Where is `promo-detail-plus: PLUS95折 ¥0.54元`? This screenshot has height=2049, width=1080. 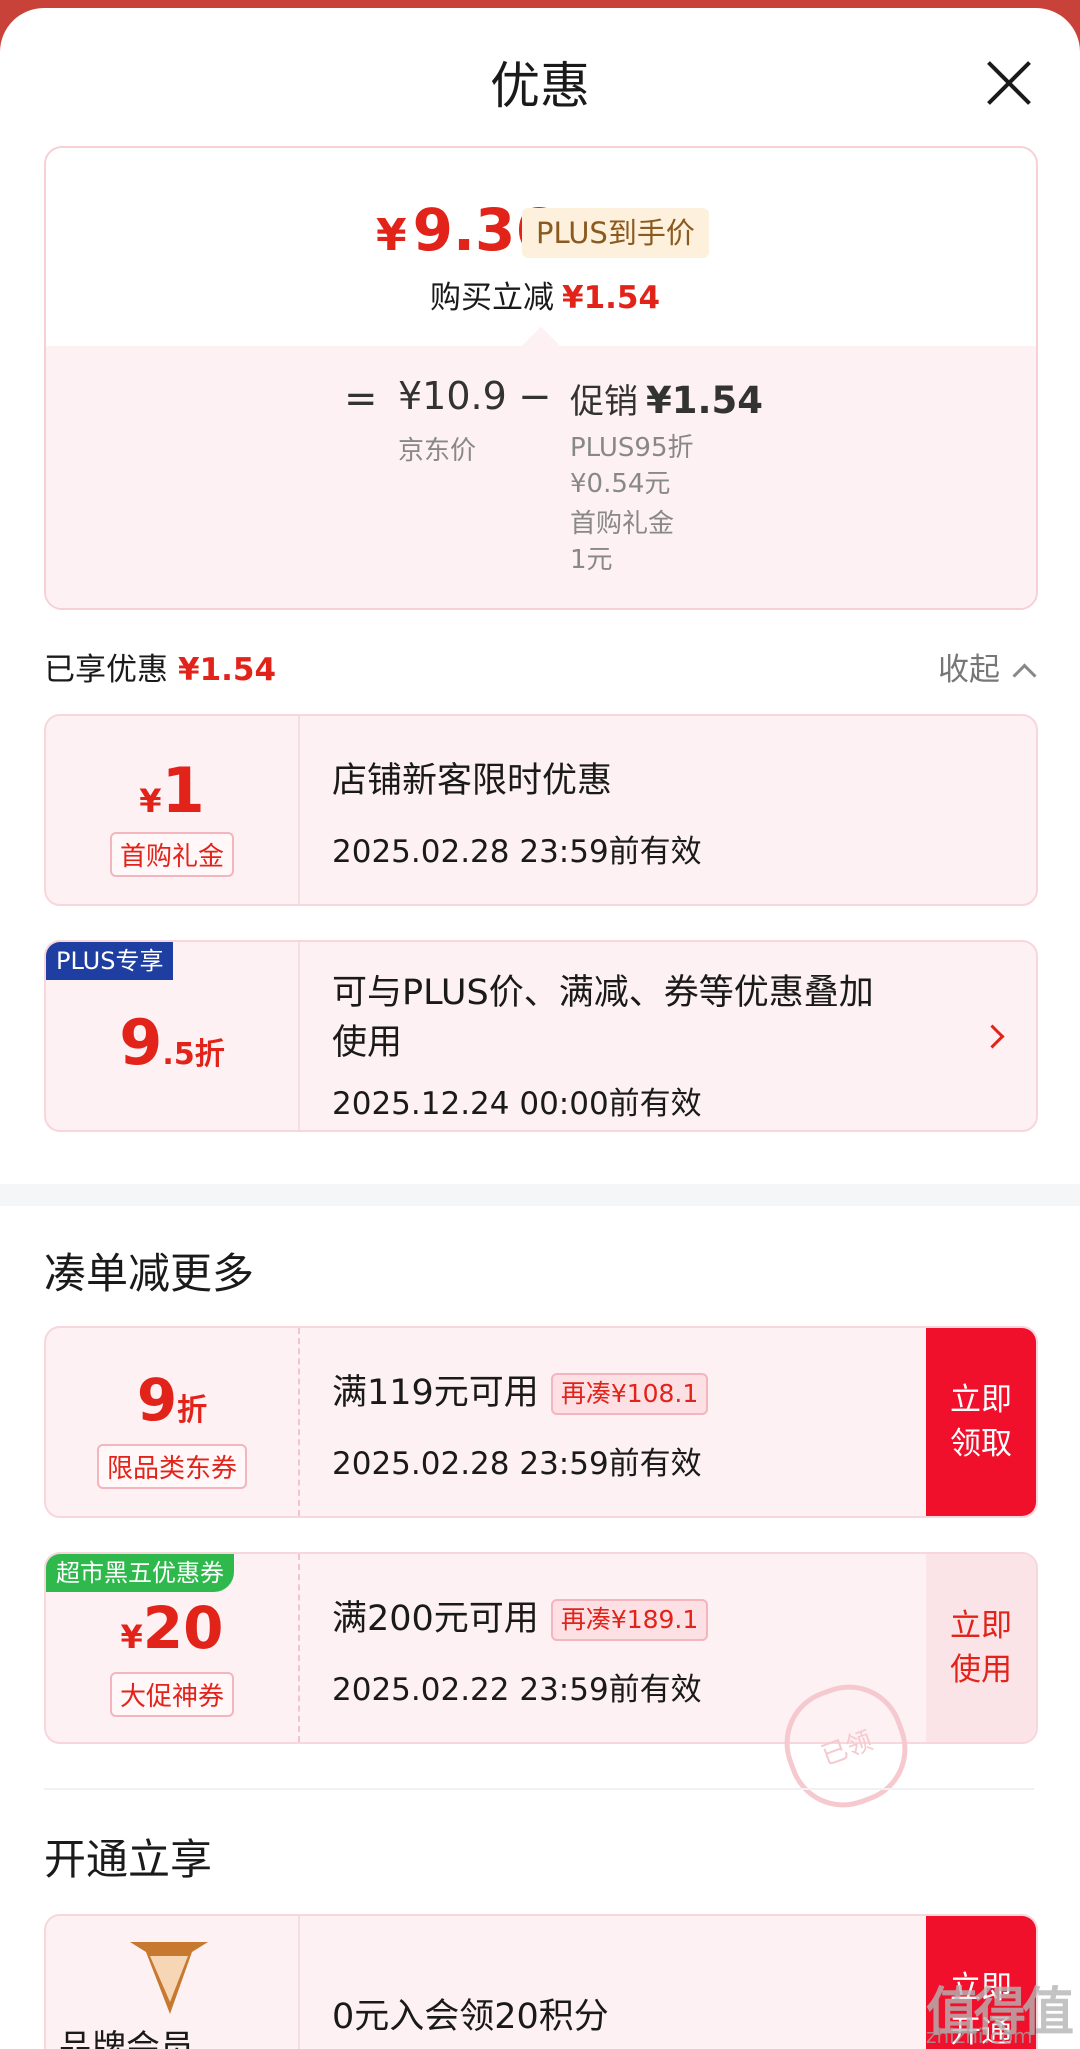 promo-detail-plus: PLUS95折 ¥0.54元 is located at coordinates (632, 466).